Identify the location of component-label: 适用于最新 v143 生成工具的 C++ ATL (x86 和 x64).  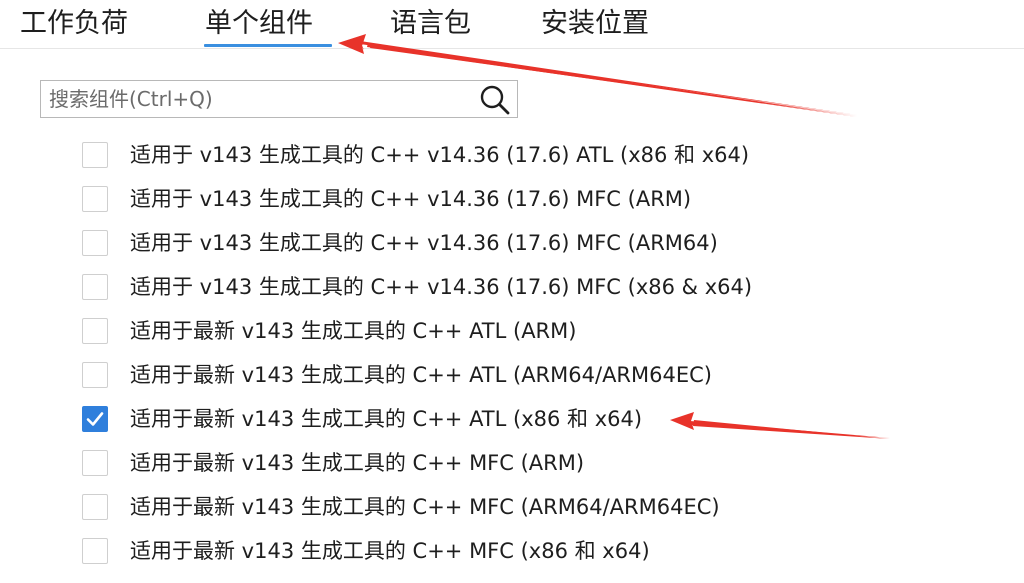
(386, 419).